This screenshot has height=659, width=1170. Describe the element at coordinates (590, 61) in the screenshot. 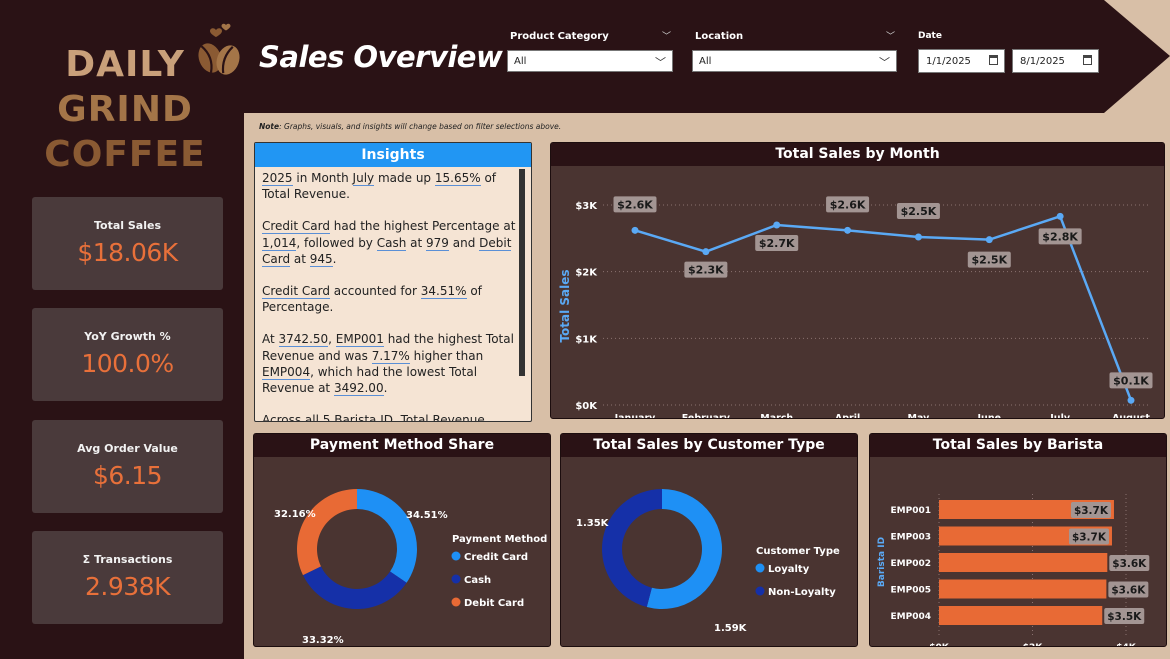

I see `product-category-dropdown: All ﹀` at that location.